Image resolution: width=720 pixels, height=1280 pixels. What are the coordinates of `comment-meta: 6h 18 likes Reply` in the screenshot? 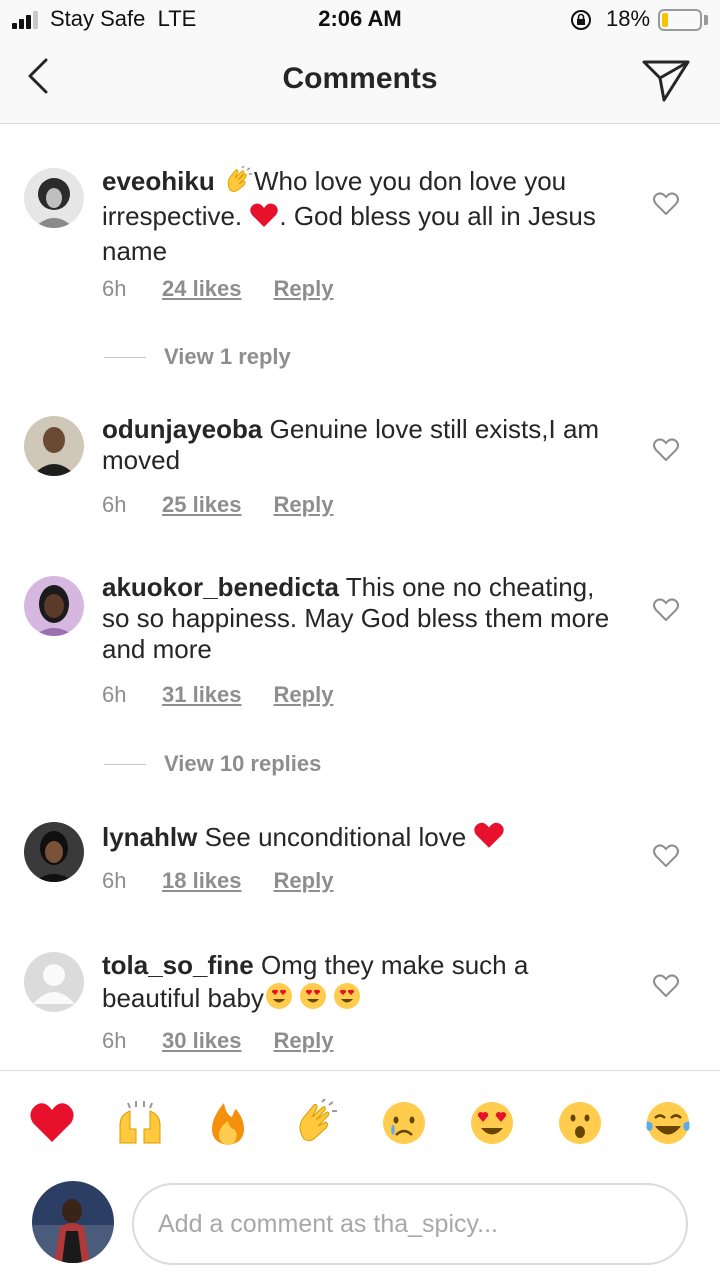 It's located at (217, 881).